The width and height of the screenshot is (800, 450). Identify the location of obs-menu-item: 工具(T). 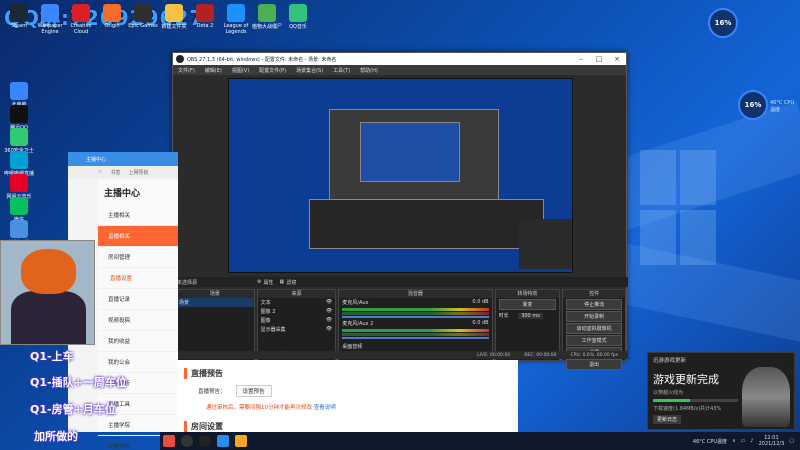
(341, 70).